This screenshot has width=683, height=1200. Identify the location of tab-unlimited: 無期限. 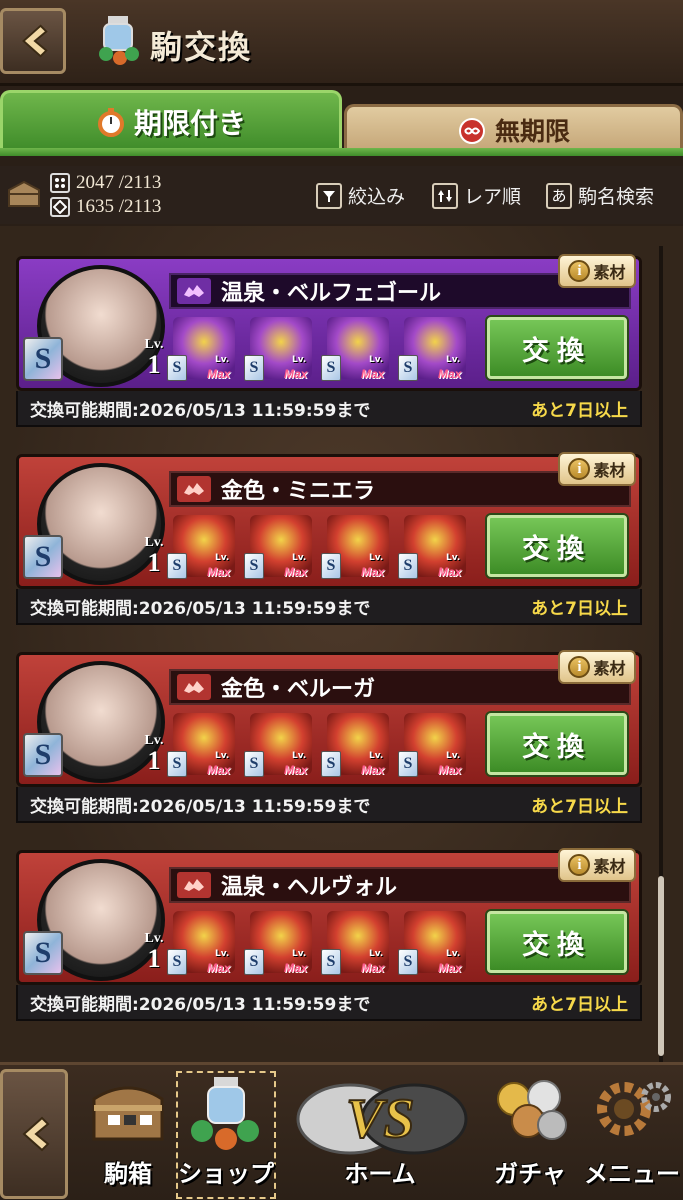
(513, 128).